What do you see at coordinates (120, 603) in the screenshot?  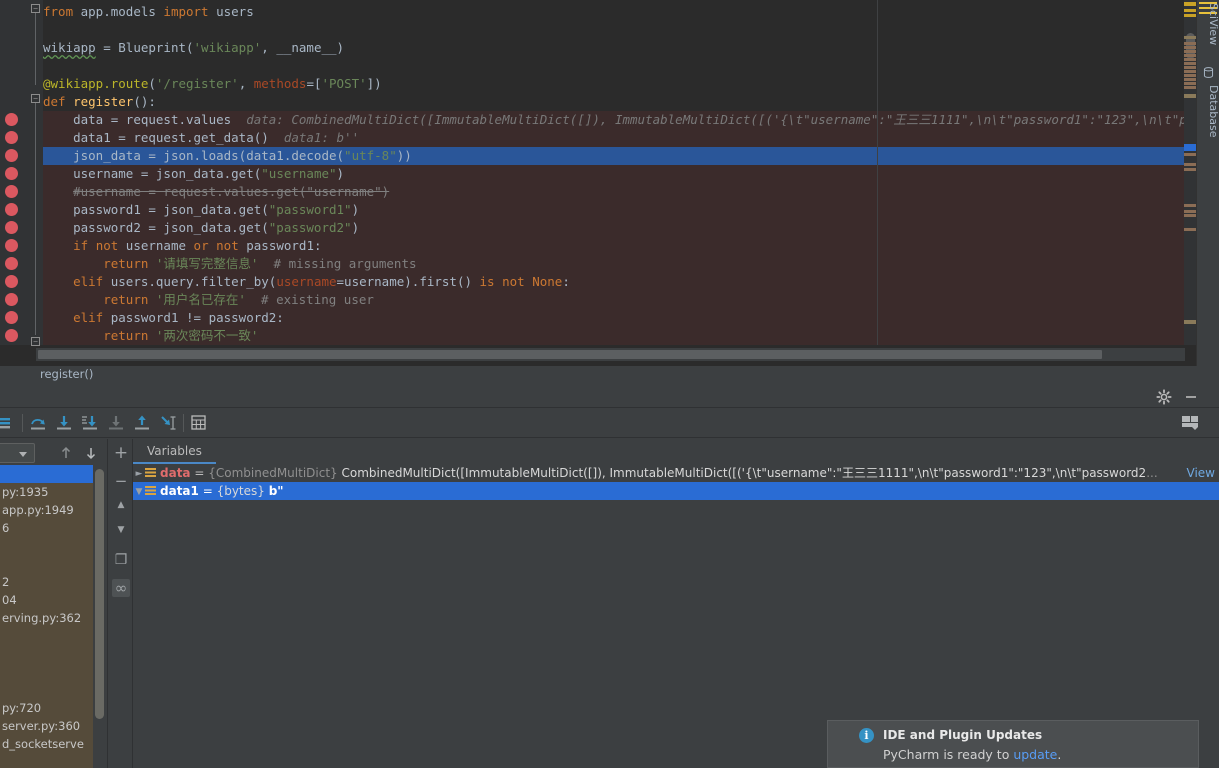 I see `variables-side-toolbar: + − ▲ ▼ ❐ ∞` at bounding box center [120, 603].